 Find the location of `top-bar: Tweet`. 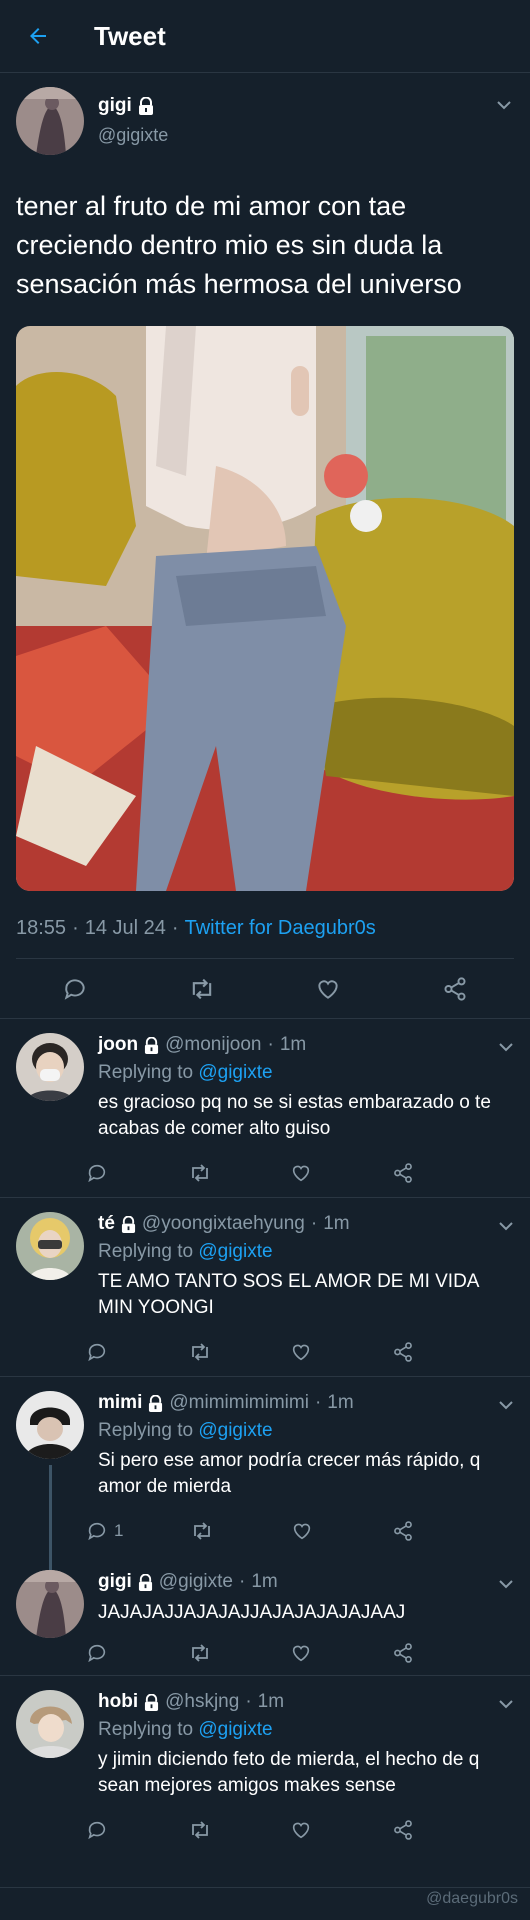

top-bar: Tweet is located at coordinates (265, 36).